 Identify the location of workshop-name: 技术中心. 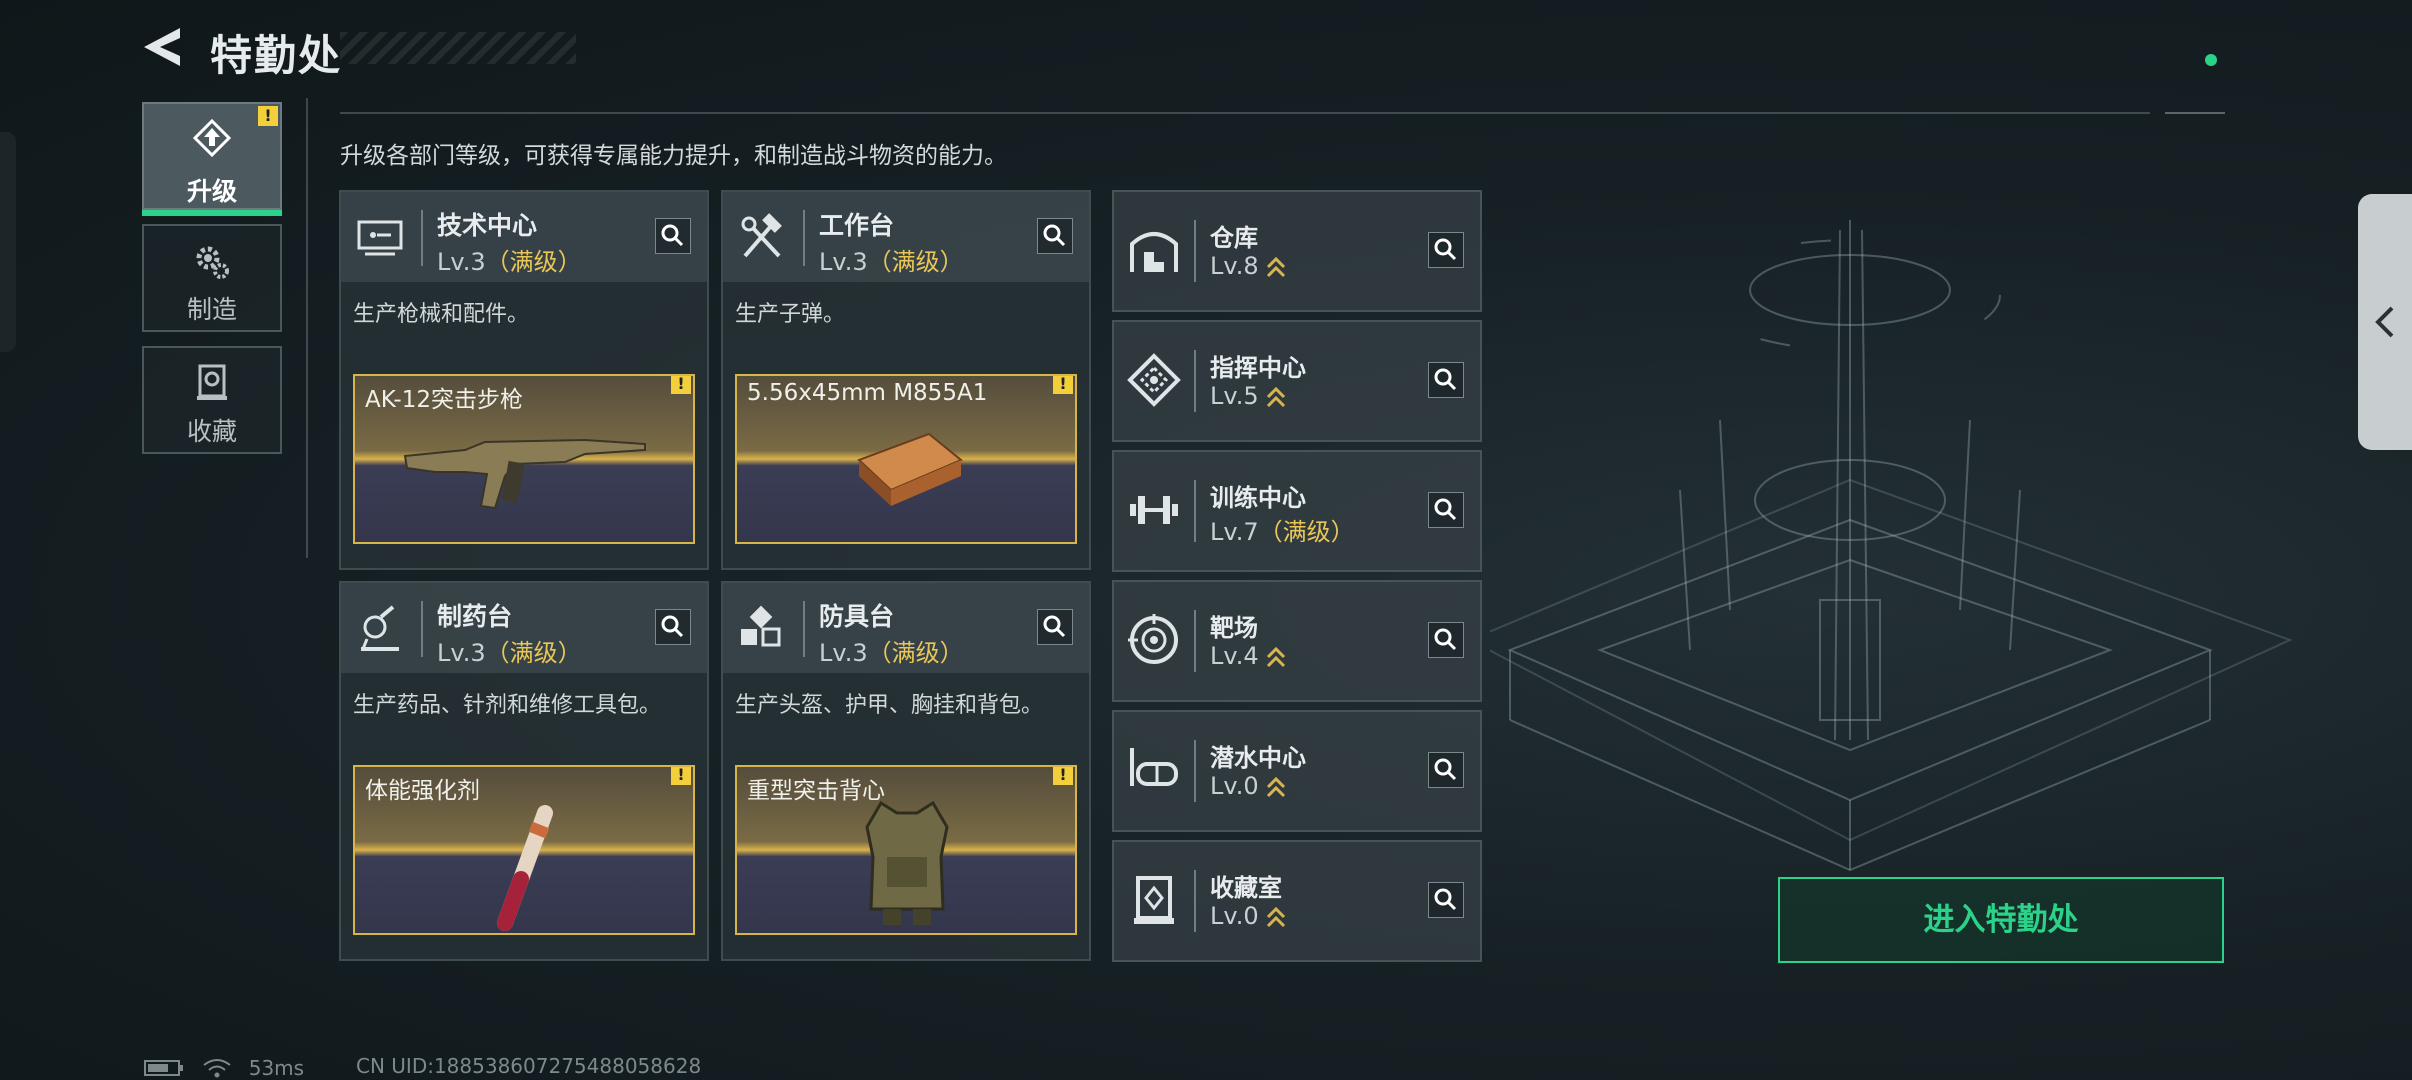
(487, 225).